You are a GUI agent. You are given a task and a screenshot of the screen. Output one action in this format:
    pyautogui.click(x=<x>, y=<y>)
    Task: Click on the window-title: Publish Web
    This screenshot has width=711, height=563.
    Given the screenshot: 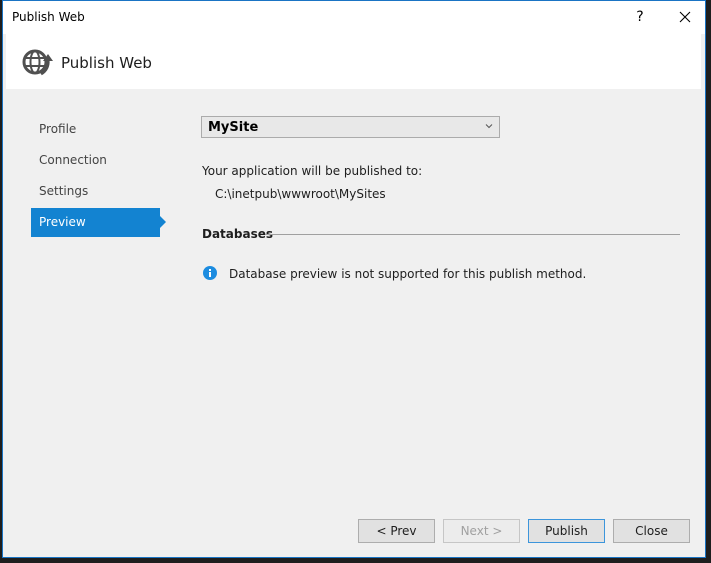 What is the action you would take?
    pyautogui.click(x=48, y=17)
    